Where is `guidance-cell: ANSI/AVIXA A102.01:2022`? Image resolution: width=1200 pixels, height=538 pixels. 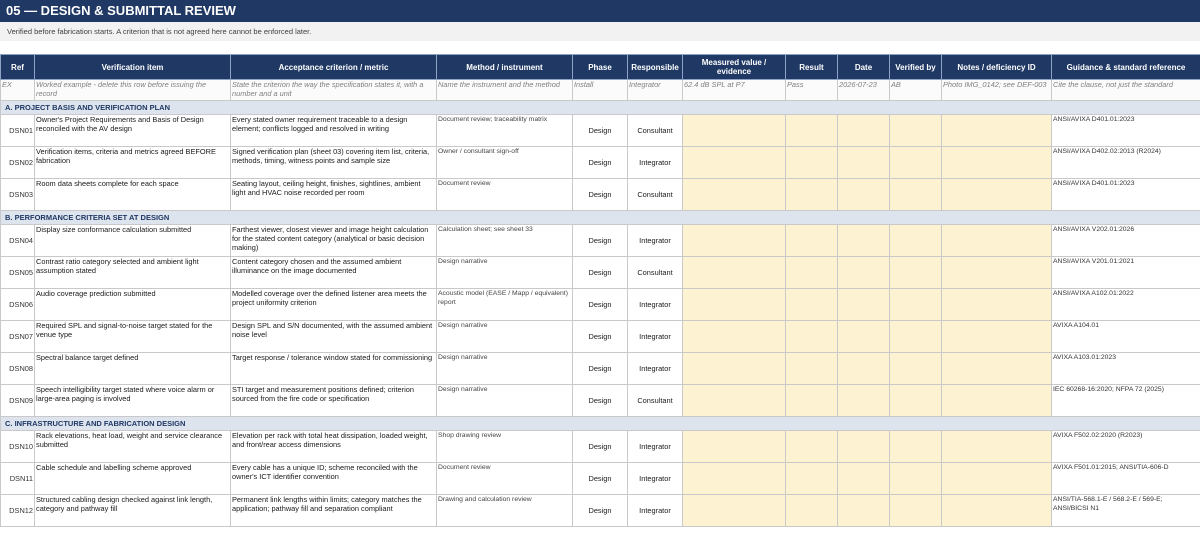 guidance-cell: ANSI/AVIXA A102.01:2022 is located at coordinates (1125, 304).